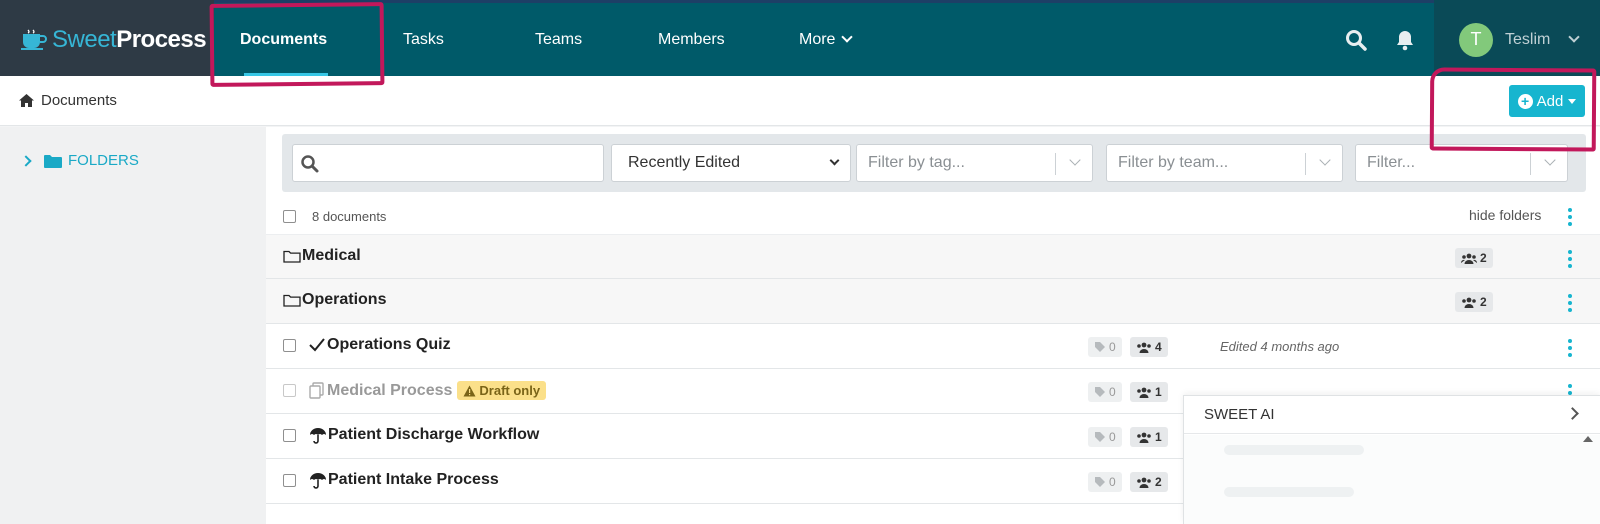  I want to click on sweet-ai-panel: SWEET AI, so click(1391, 459).